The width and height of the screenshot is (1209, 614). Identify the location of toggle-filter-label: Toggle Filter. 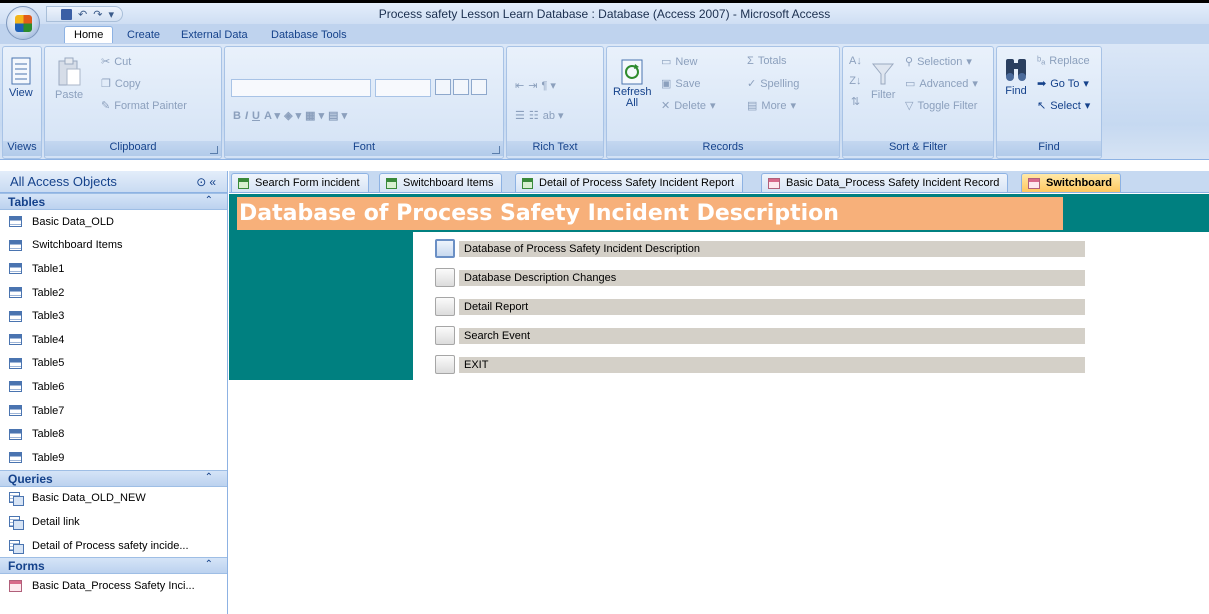
(947, 105).